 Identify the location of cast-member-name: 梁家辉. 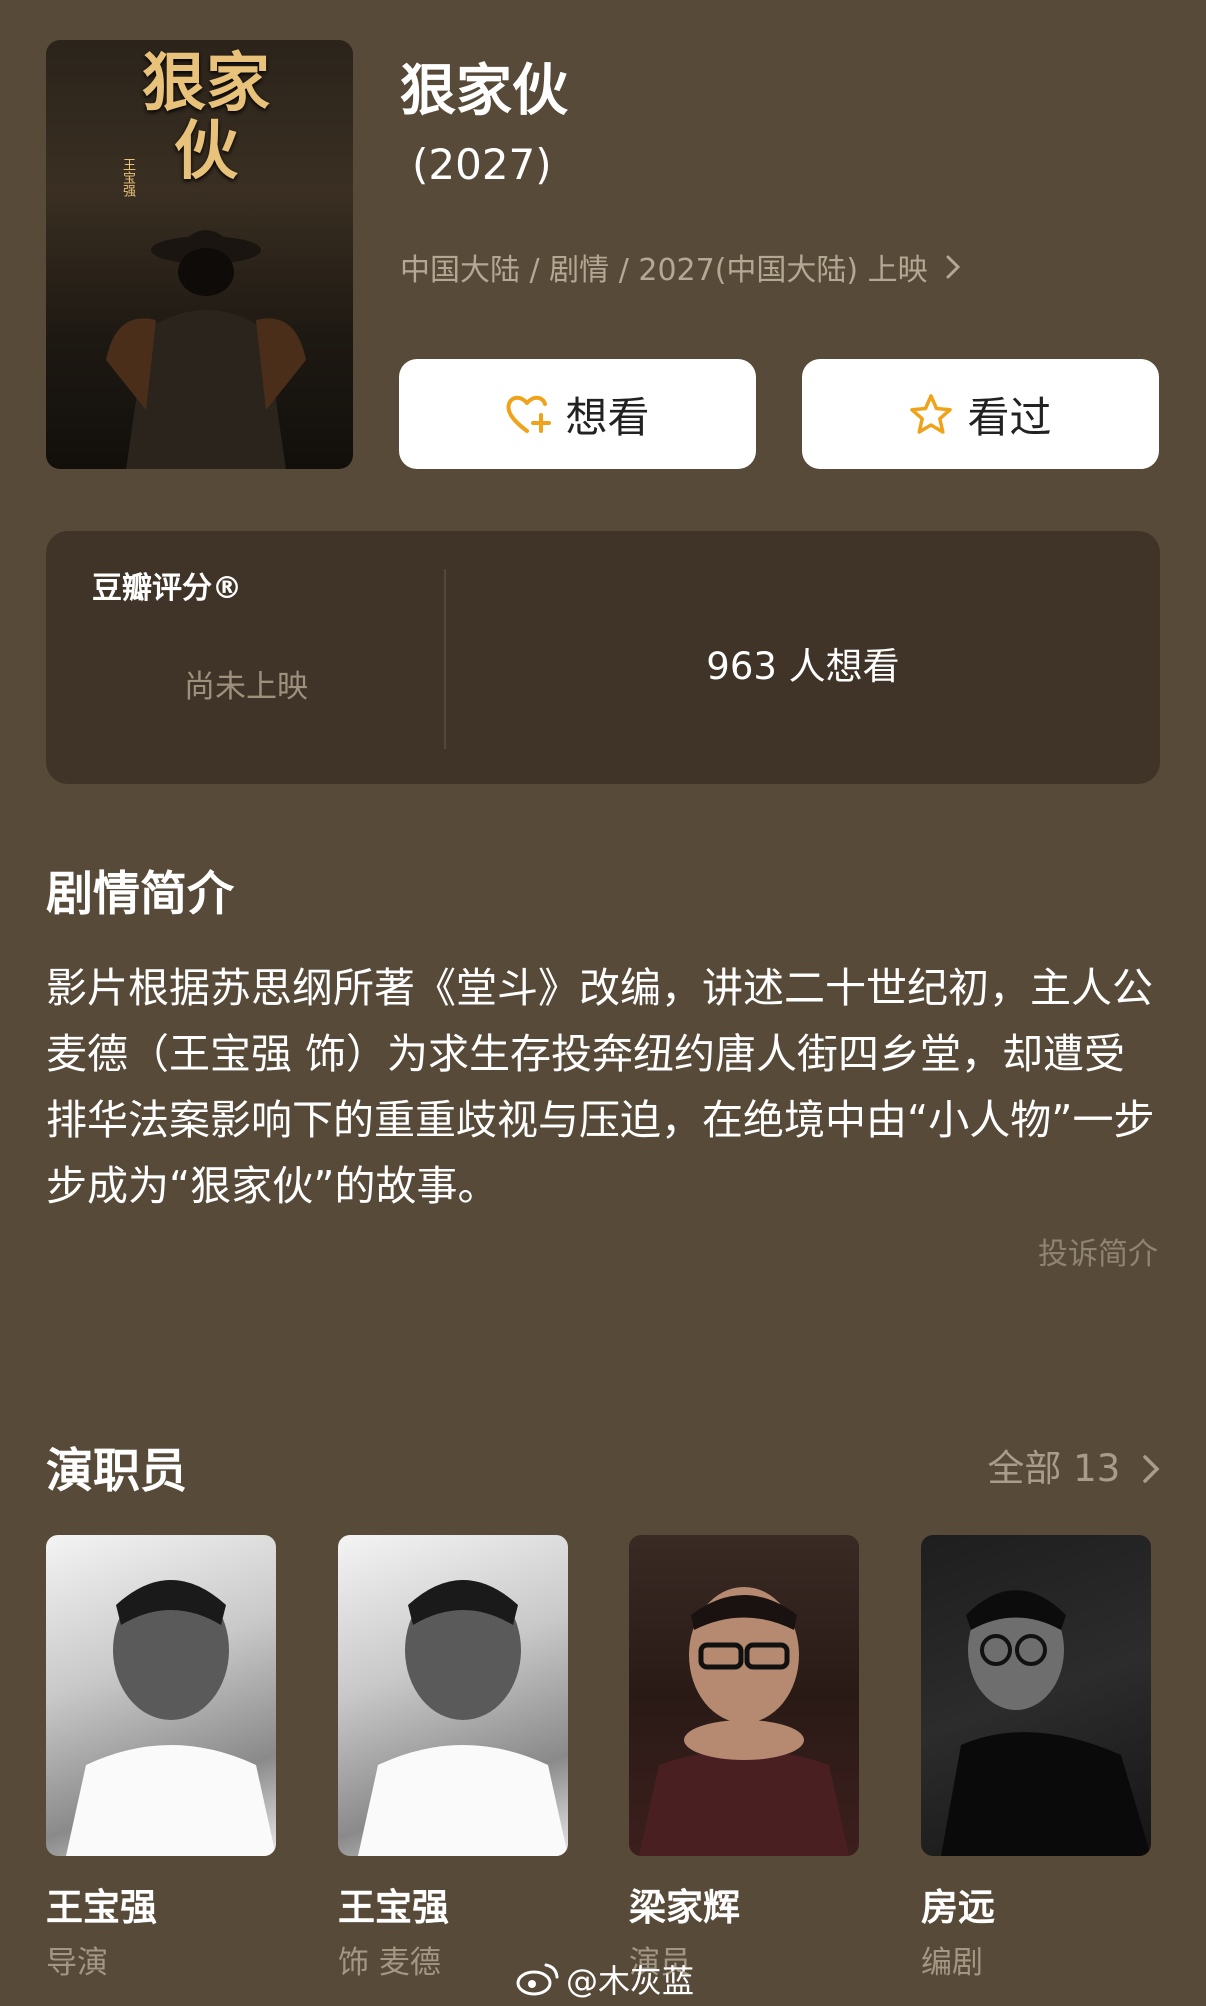
(684, 1907).